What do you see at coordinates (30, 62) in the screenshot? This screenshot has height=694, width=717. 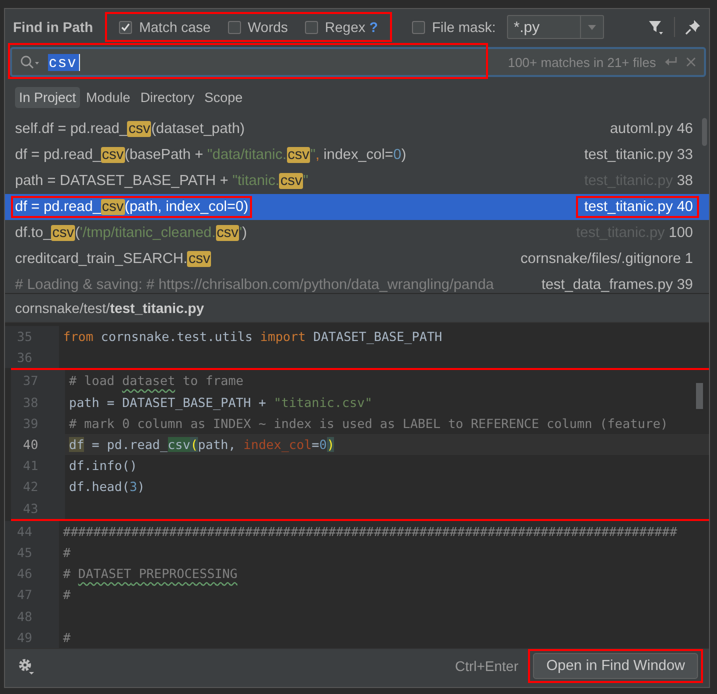 I see `search-icon` at bounding box center [30, 62].